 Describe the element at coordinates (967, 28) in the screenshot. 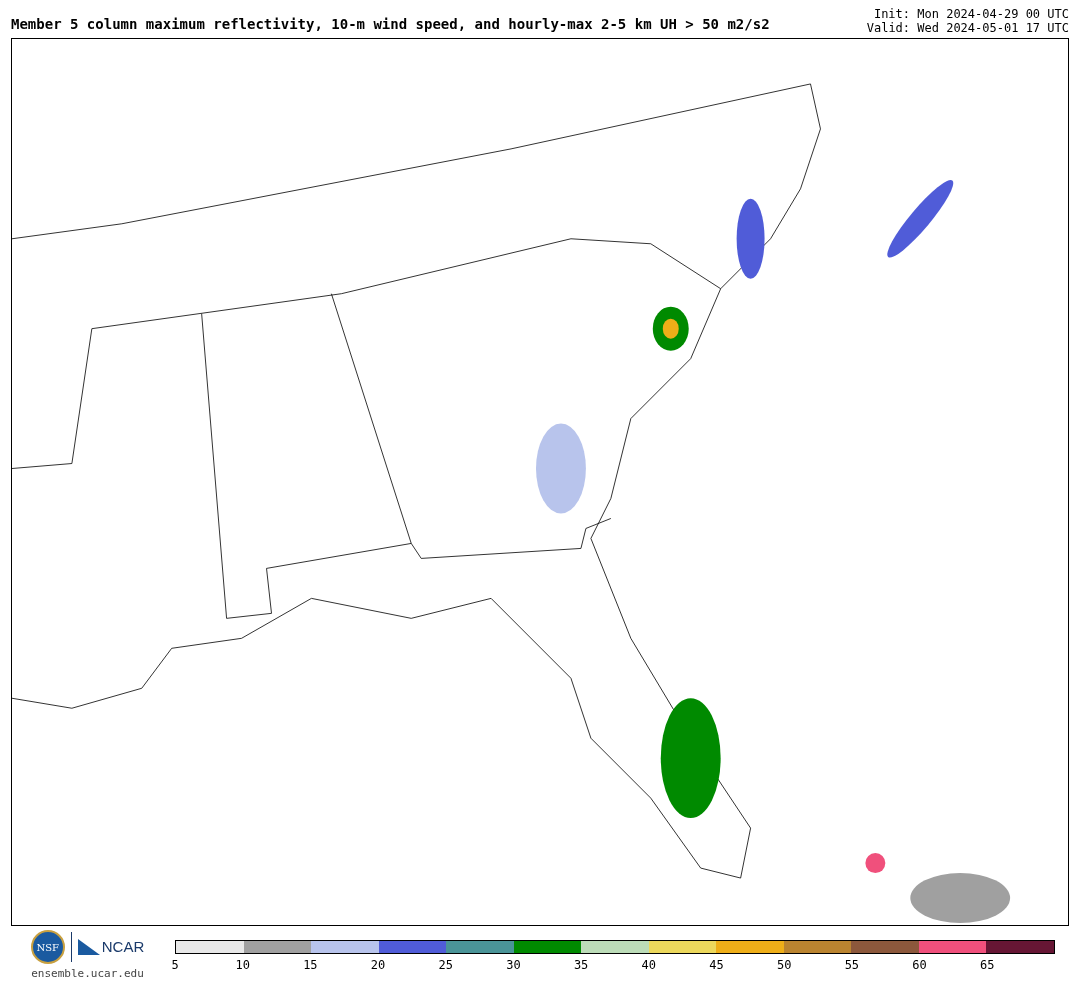

I see `valid-time: Valid: Wed 2024-05-01 17 UTC` at that location.